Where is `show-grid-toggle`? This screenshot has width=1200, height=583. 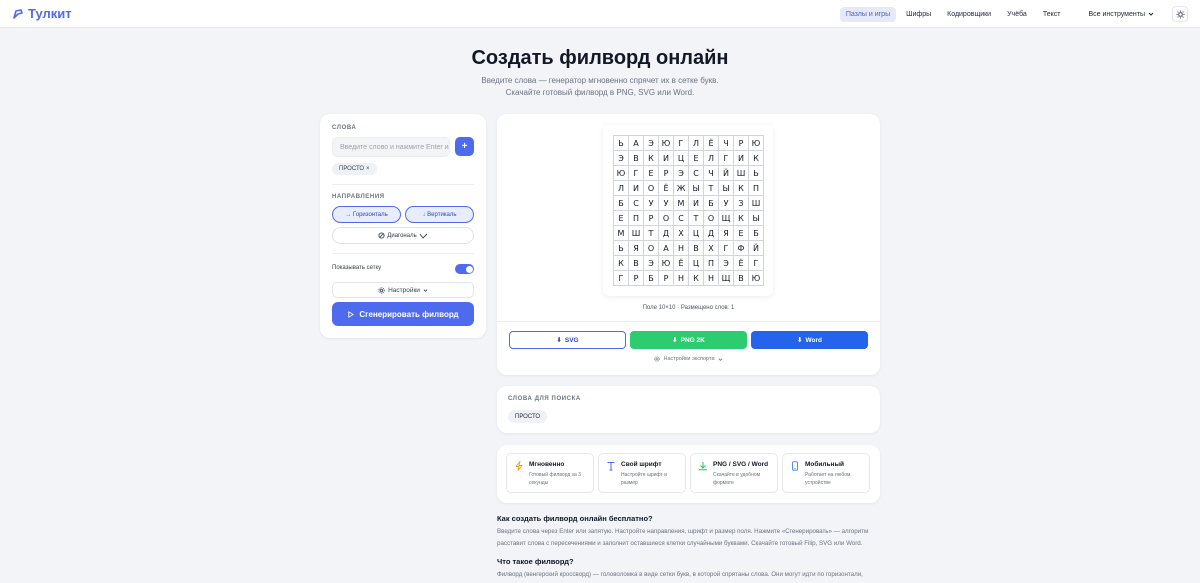 show-grid-toggle is located at coordinates (464, 269).